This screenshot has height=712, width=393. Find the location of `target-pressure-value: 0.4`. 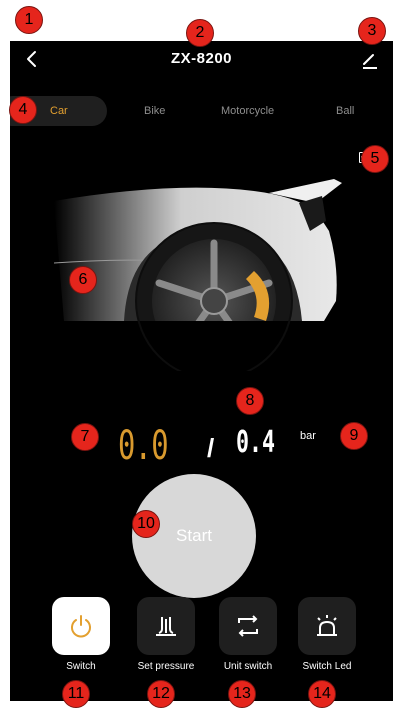

target-pressure-value: 0.4 is located at coordinates (256, 442).